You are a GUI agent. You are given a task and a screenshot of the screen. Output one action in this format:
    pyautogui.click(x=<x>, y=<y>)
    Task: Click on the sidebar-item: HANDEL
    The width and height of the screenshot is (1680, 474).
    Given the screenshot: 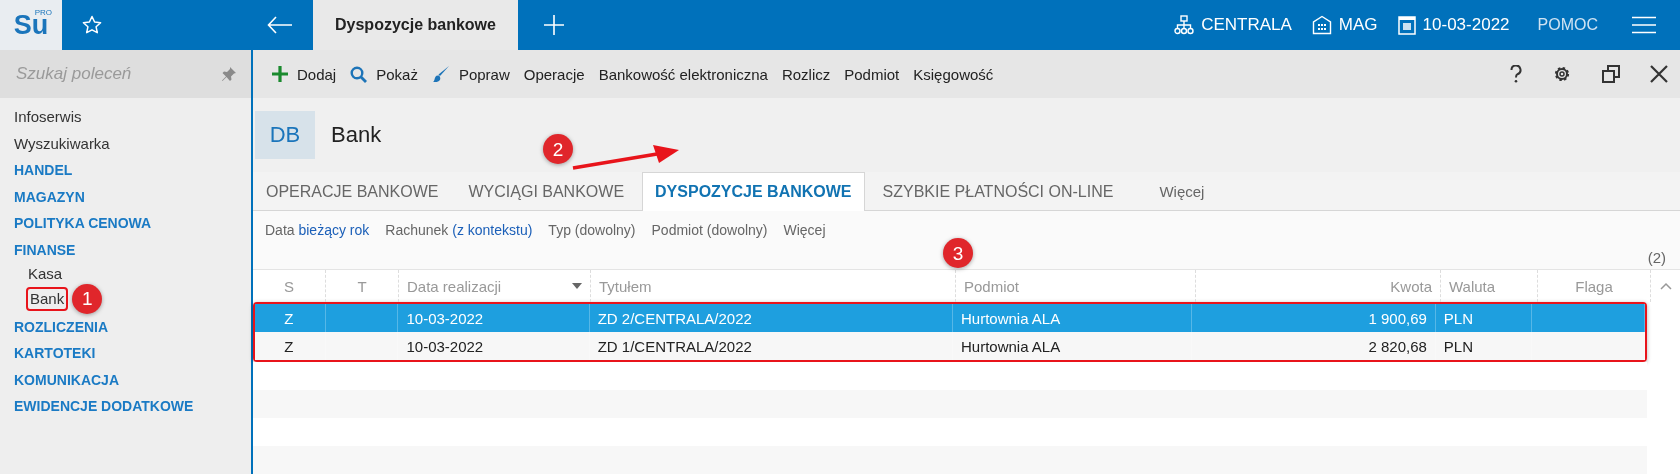 What is the action you would take?
    pyautogui.click(x=43, y=170)
    